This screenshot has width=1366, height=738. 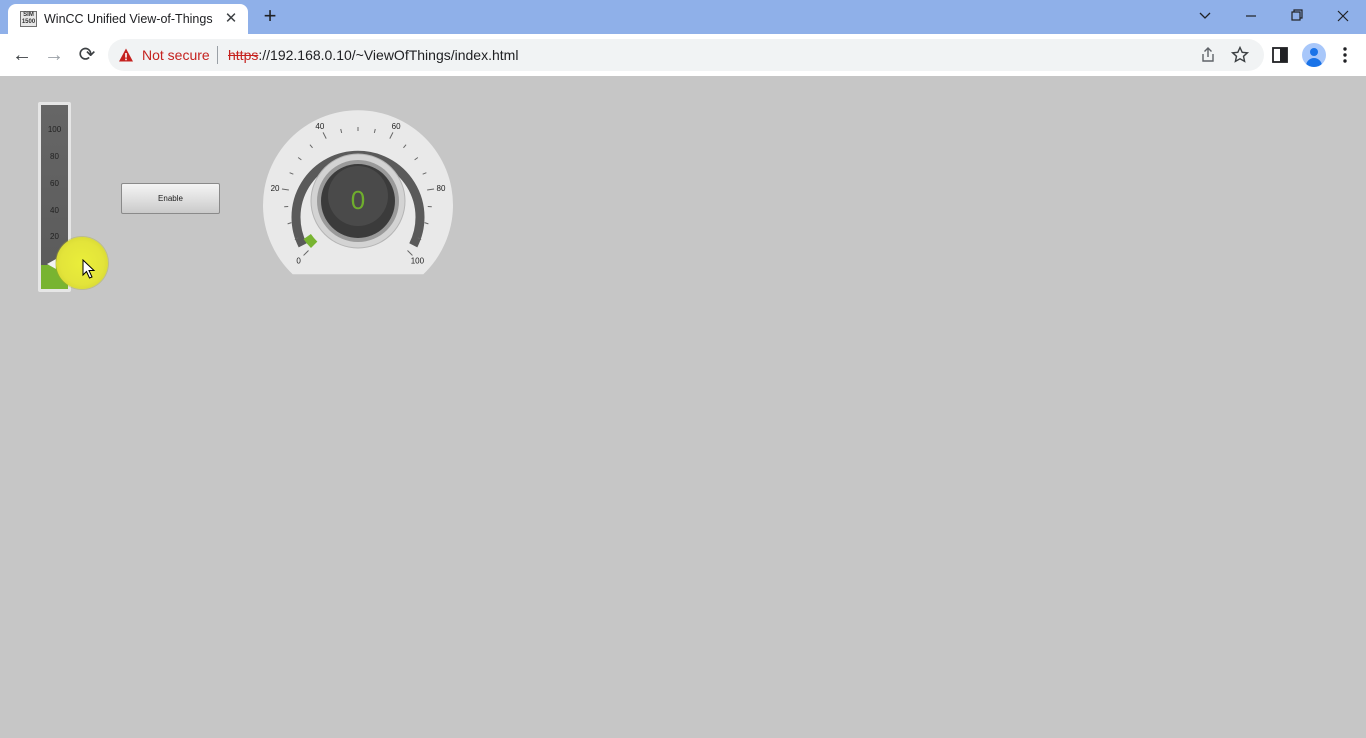 What do you see at coordinates (176, 55) in the screenshot?
I see `security-status: Not secure` at bounding box center [176, 55].